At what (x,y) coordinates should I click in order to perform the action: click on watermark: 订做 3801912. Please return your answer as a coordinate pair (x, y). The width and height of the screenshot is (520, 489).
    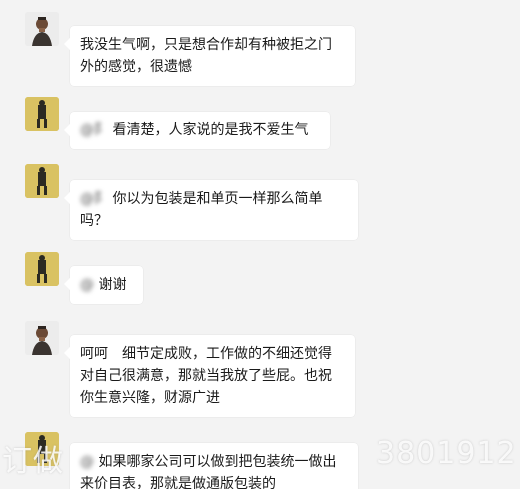
    Looking at the image, I should click on (260, 456).